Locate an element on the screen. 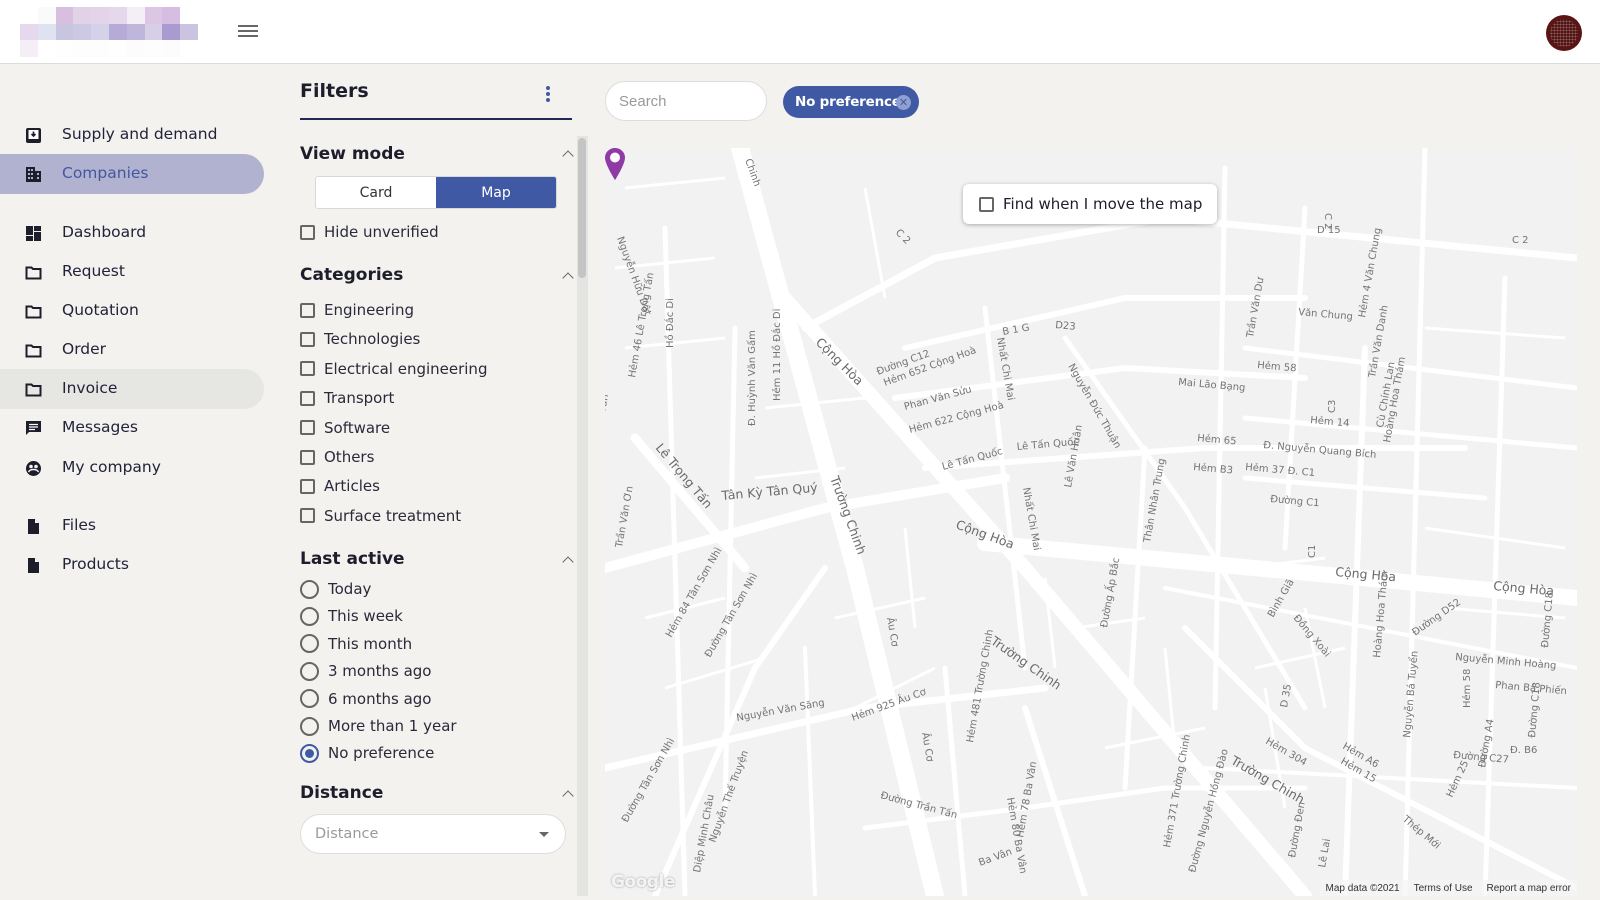 This screenshot has height=900, width=1600. sidebar-item-label: Quotation is located at coordinates (100, 310).